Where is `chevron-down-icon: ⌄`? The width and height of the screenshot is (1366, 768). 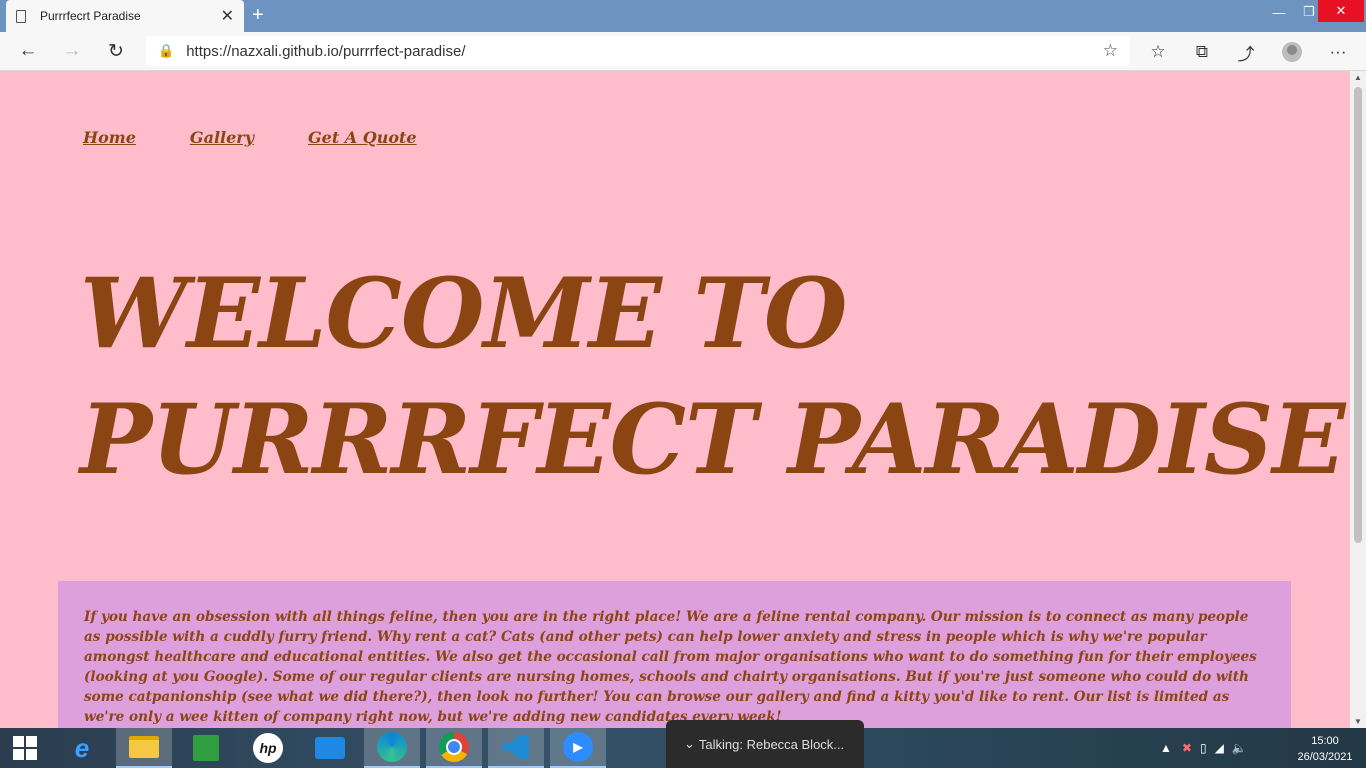 chevron-down-icon: ⌄ is located at coordinates (689, 743).